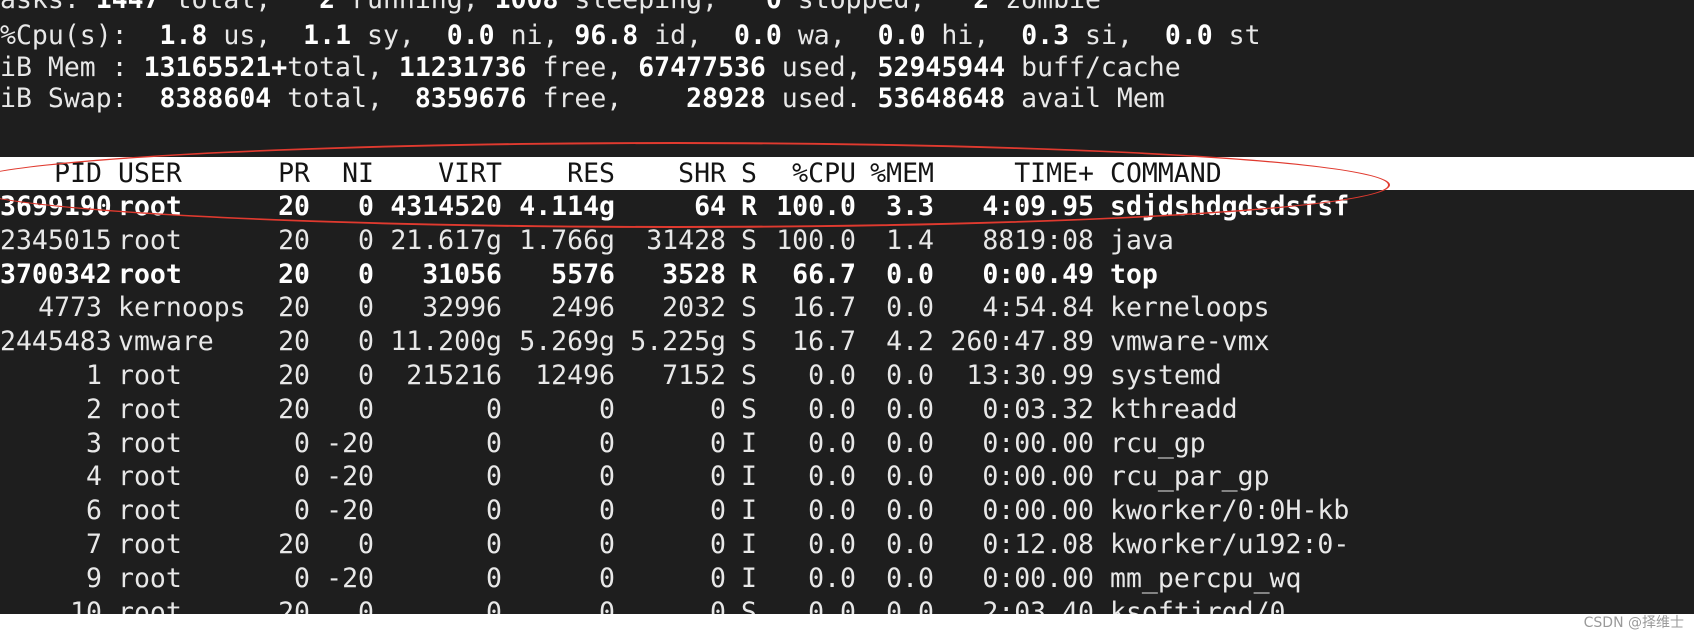 The image size is (1694, 632). What do you see at coordinates (56, 240) in the screenshot?
I see `cell-pid: 2345015` at bounding box center [56, 240].